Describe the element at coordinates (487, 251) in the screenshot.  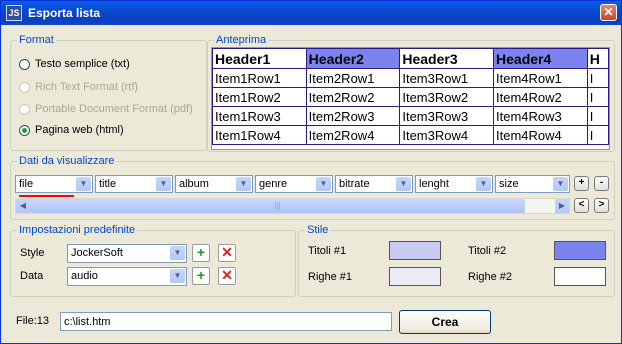
I see `titoli2-label: Titoli #2` at that location.